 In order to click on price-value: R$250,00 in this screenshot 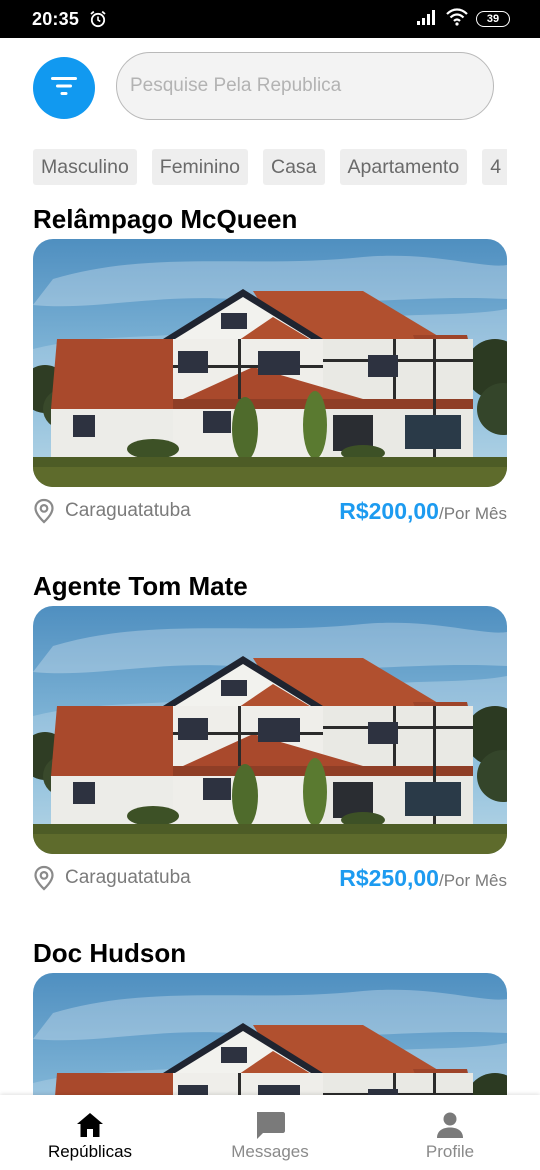, I will do `click(389, 877)`.